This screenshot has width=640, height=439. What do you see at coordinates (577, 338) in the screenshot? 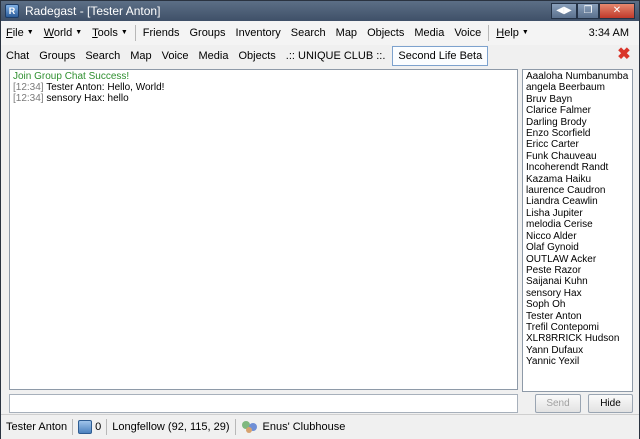
I see `participant-item: XLR8RRICK Hudson` at bounding box center [577, 338].